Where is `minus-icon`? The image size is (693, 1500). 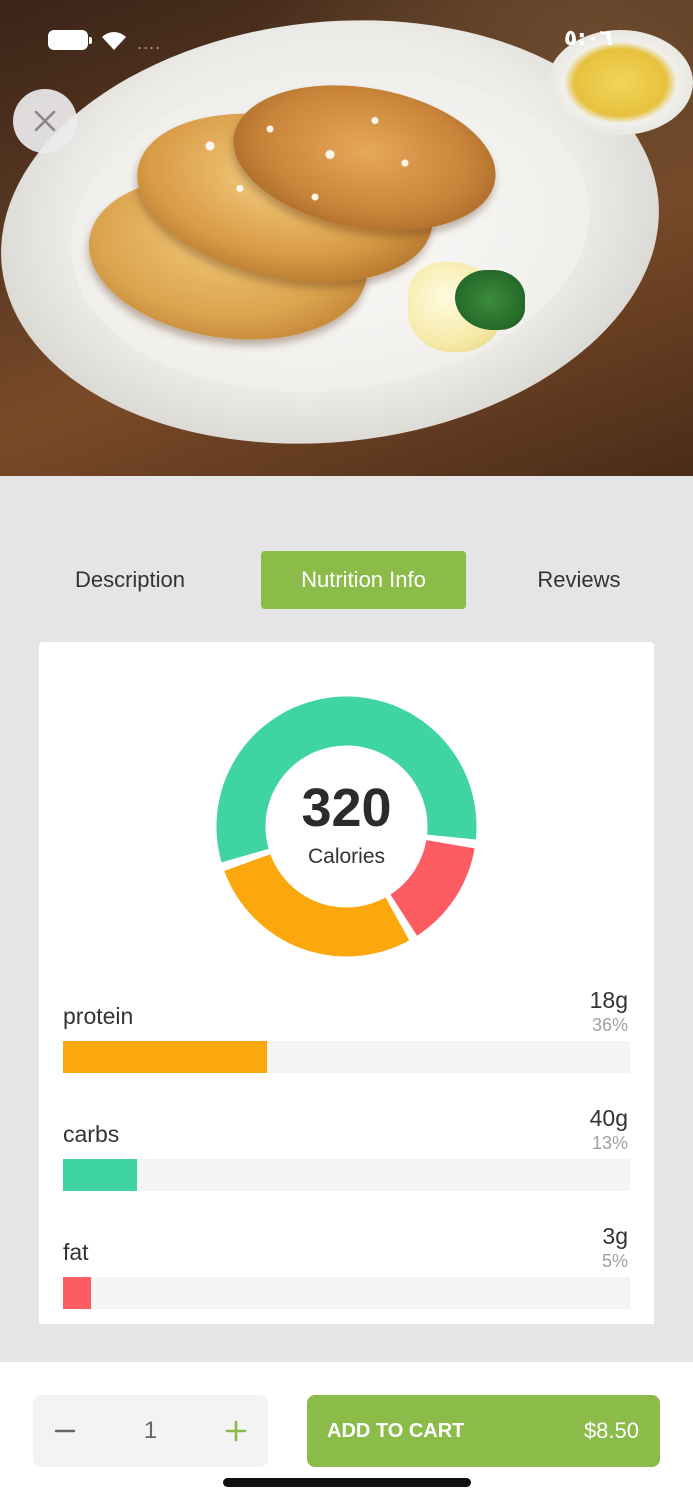 minus-icon is located at coordinates (65, 1431).